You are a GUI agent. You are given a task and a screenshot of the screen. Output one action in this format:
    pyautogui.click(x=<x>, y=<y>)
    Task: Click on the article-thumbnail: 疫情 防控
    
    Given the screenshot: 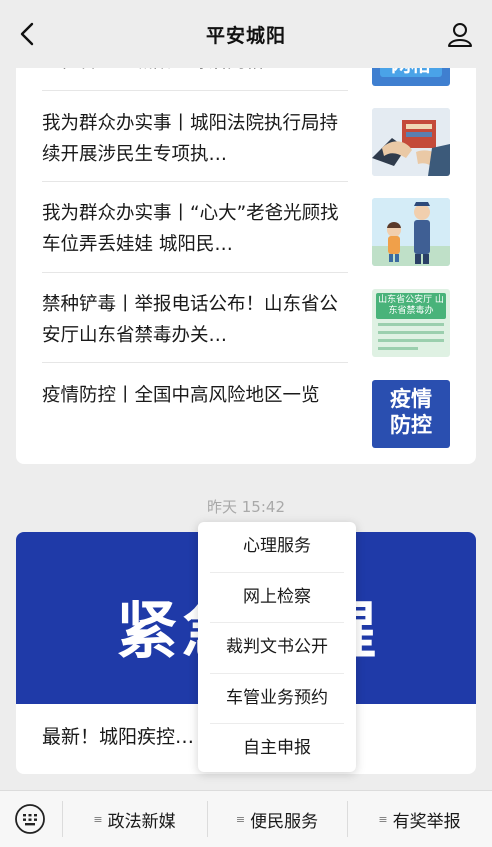 What is the action you would take?
    pyautogui.click(x=411, y=414)
    